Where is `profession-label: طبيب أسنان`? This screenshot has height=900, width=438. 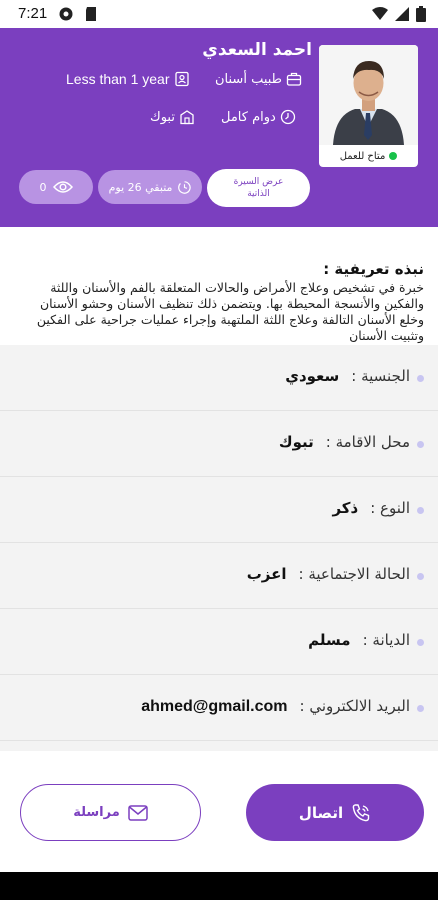
profession-label: طبيب أسنان is located at coordinates (249, 79).